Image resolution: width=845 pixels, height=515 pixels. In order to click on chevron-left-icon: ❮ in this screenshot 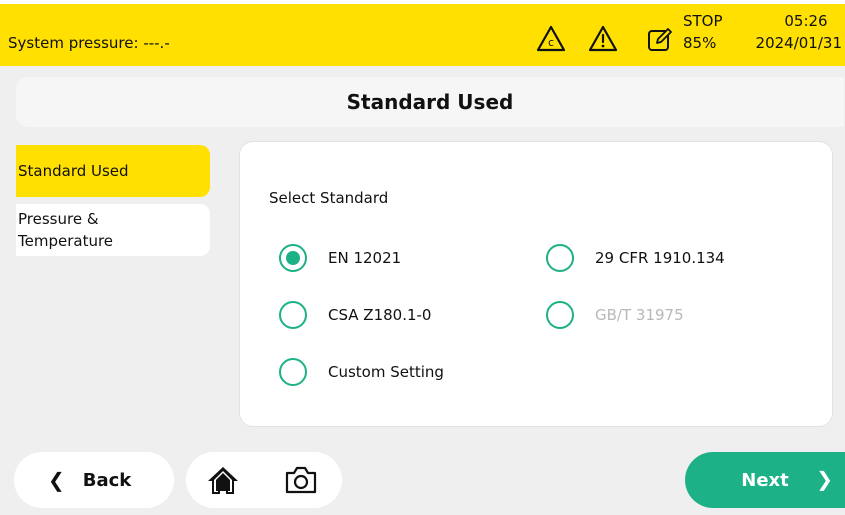, I will do `click(56, 480)`.